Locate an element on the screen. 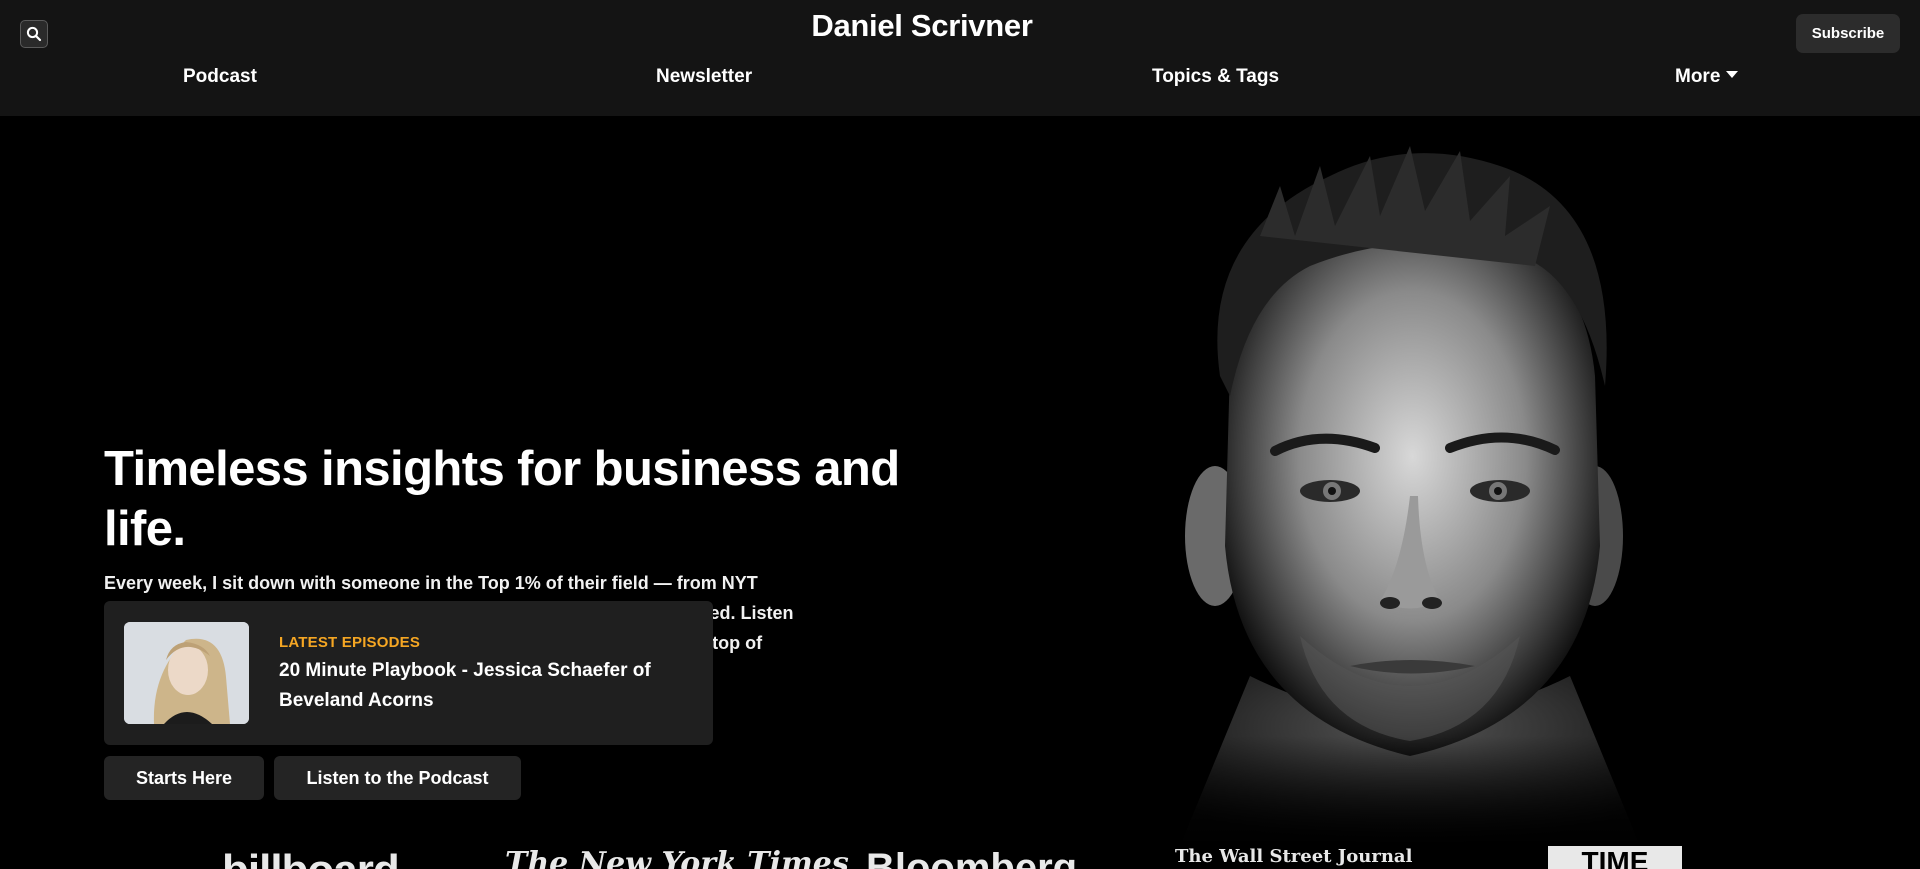 The width and height of the screenshot is (1920, 869). nav-item-label: Podcast is located at coordinates (220, 76).